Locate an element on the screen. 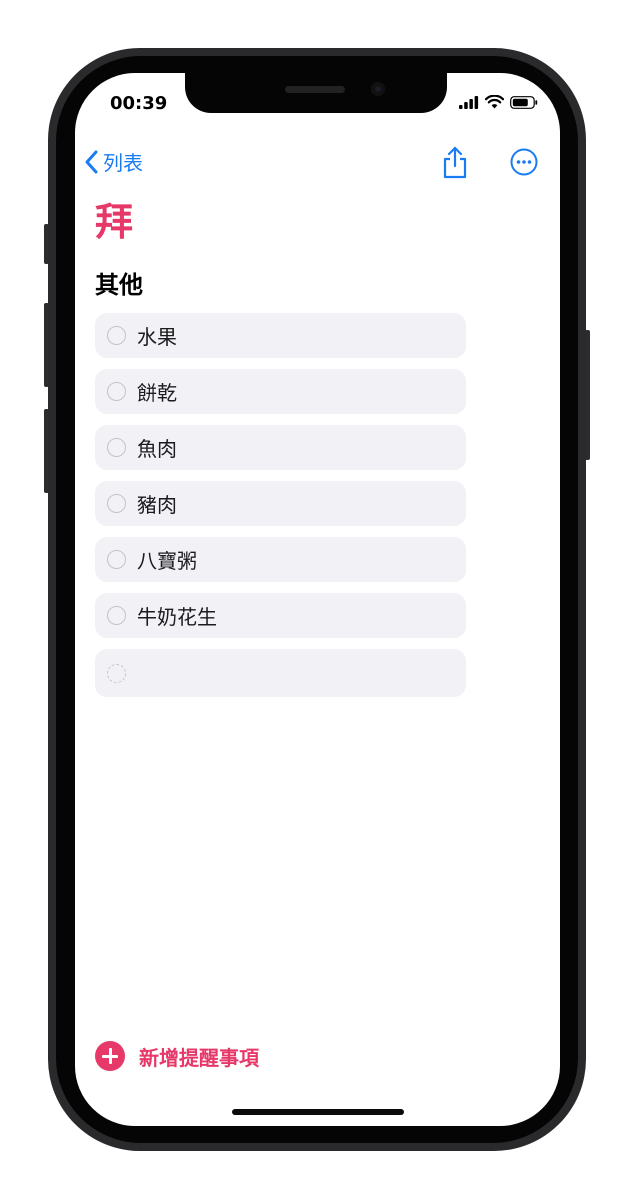 The image size is (635, 1200). status-icons is located at coordinates (498, 102).